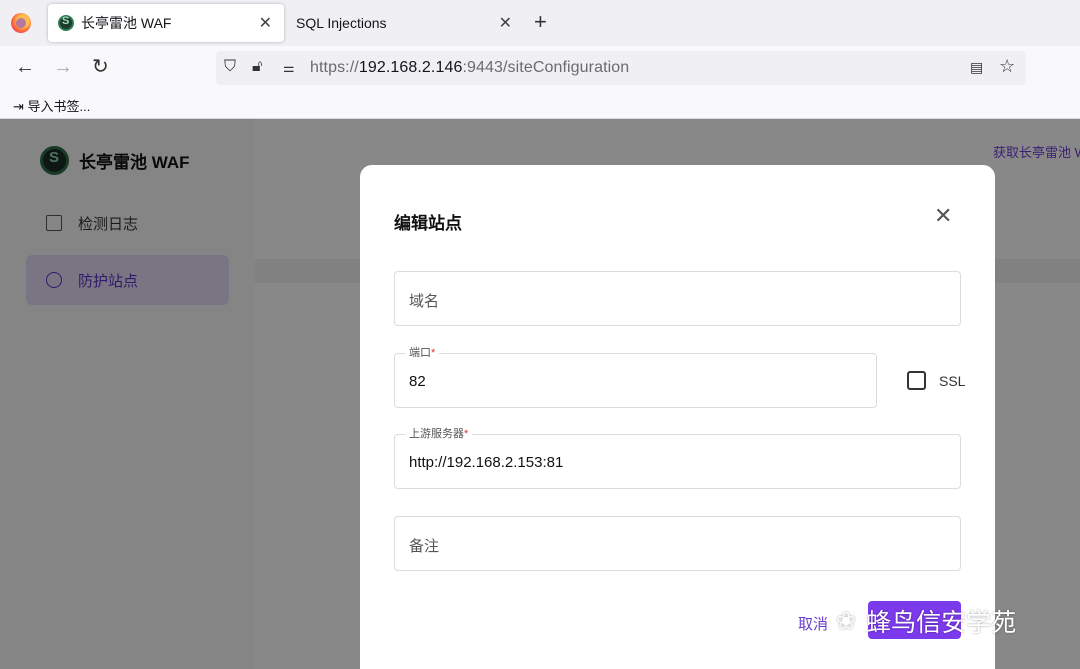 The width and height of the screenshot is (1080, 669). I want to click on browser-tab-bar: 长亭雷池 WAF ✕ SQL Injections ✕ +, so click(540, 23).